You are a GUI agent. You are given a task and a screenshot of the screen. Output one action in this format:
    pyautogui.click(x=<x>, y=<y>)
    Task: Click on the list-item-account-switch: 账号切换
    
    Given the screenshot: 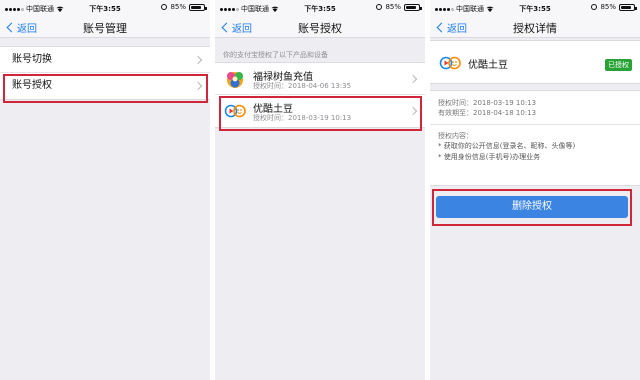 What is the action you would take?
    pyautogui.click(x=105, y=60)
    